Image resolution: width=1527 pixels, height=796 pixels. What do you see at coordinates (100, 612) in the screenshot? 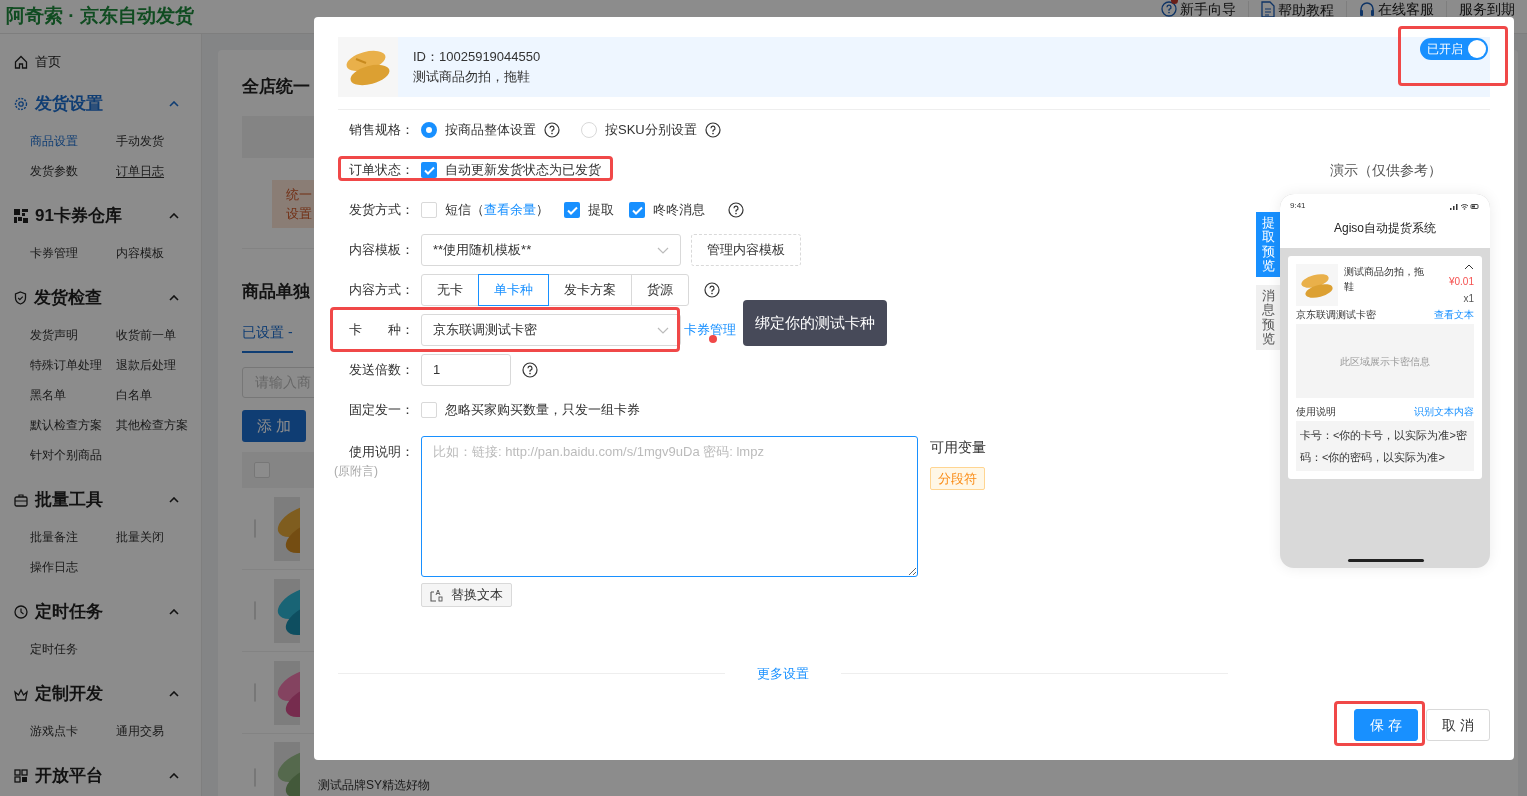
I see `sidebar-section: 定时任务` at bounding box center [100, 612].